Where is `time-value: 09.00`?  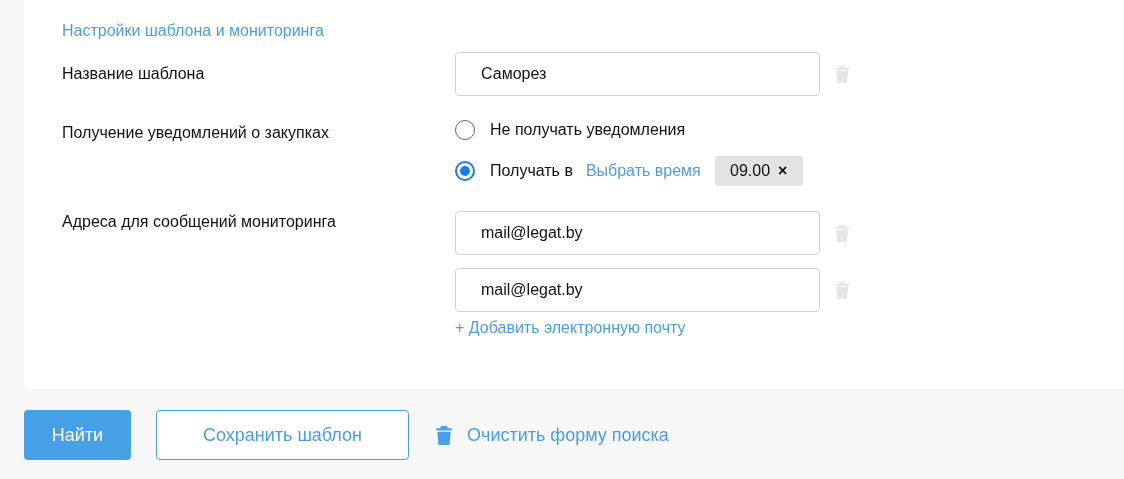 time-value: 09.00 is located at coordinates (750, 171).